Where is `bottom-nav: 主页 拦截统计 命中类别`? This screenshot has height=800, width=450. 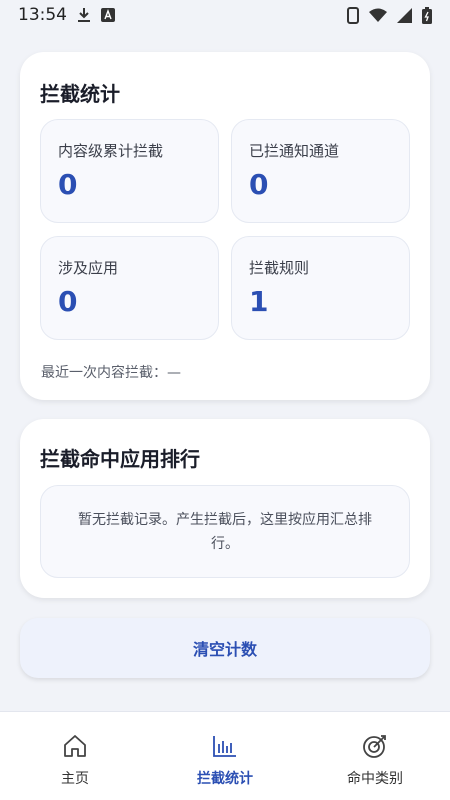 bottom-nav: 主页 拦截统计 命中类别 is located at coordinates (225, 755).